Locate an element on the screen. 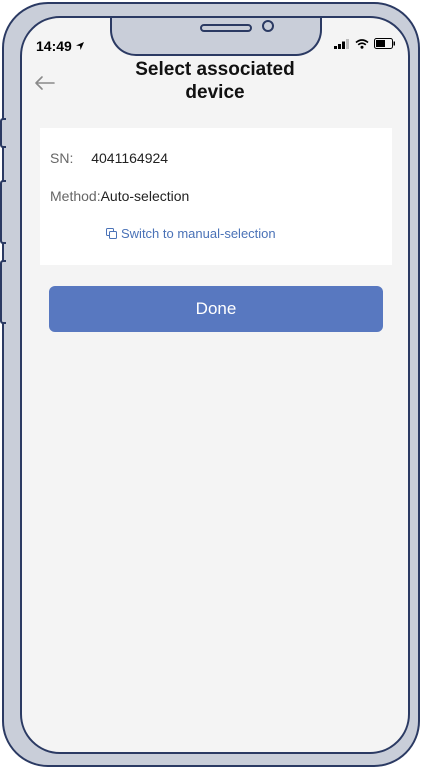 The height and width of the screenshot is (771, 424). status-time-text: 14:49 is located at coordinates (54, 46).